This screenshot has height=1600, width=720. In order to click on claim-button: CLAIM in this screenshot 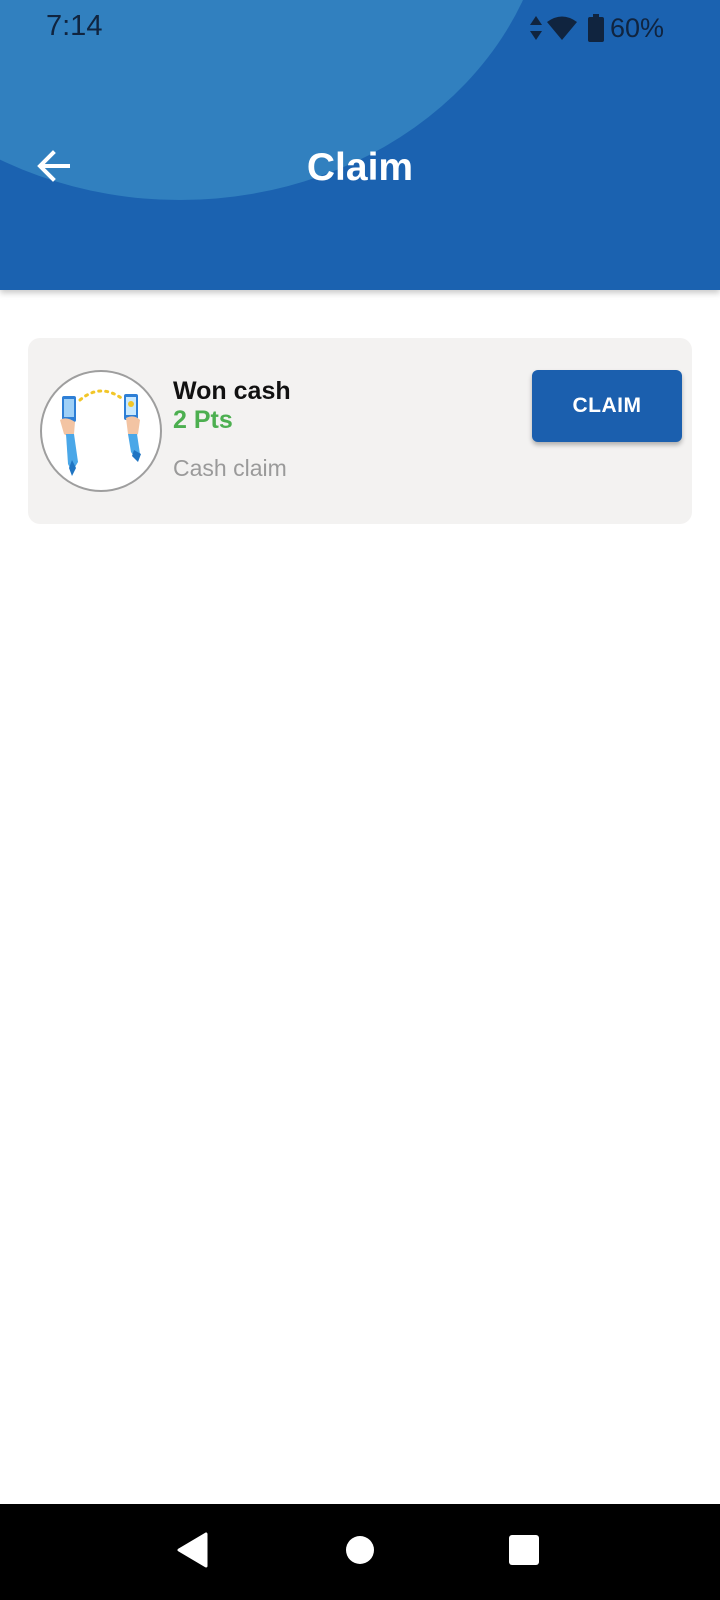, I will do `click(607, 406)`.